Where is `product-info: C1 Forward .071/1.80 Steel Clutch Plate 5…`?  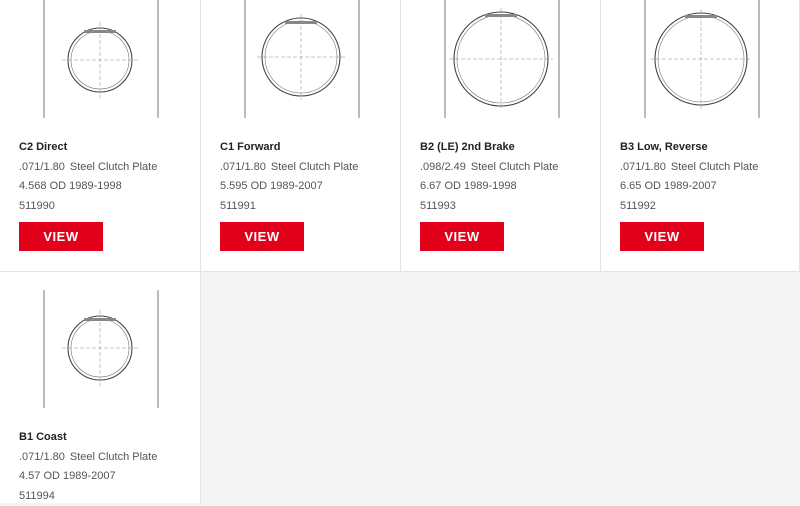 product-info: C1 Forward .071/1.80 Steel Clutch Plate 5… is located at coordinates (289, 177).